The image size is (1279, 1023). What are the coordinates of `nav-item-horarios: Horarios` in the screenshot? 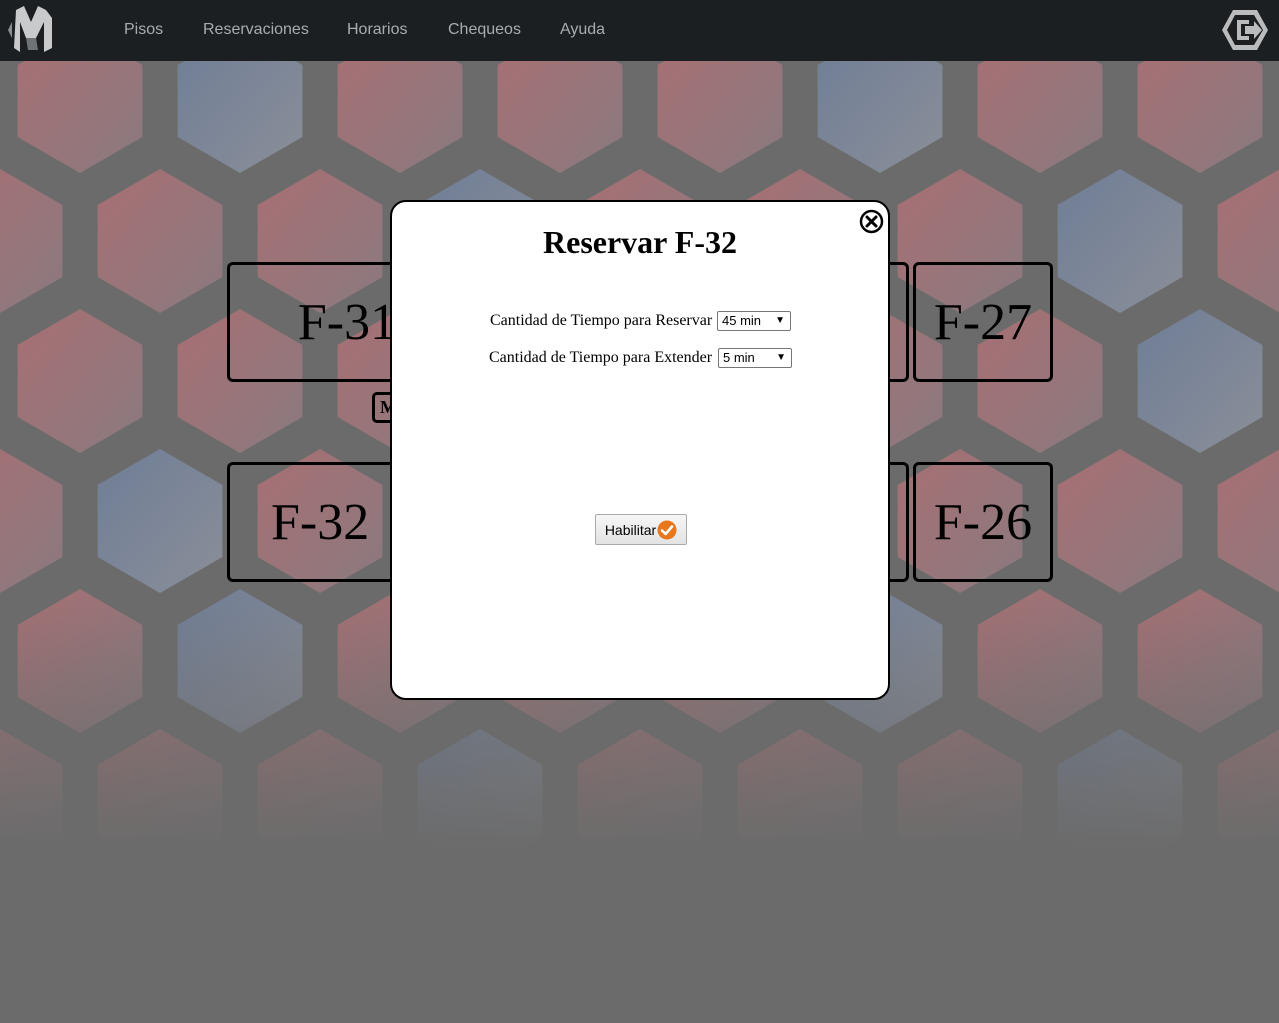 It's located at (377, 30).